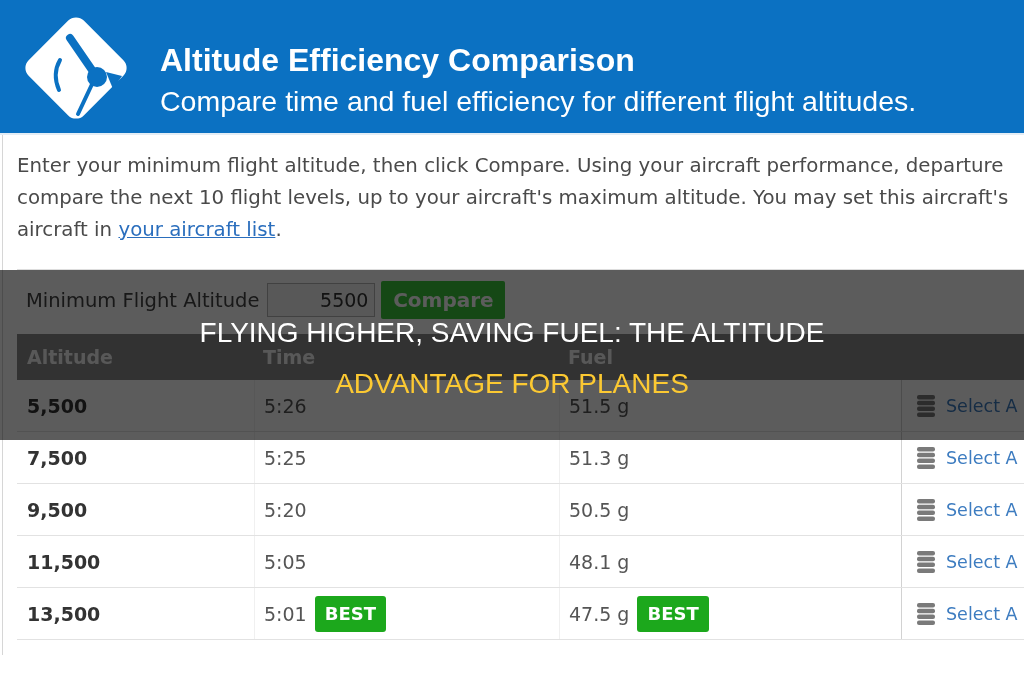  What do you see at coordinates (285, 509) in the screenshot?
I see `time-value: 5:20` at bounding box center [285, 509].